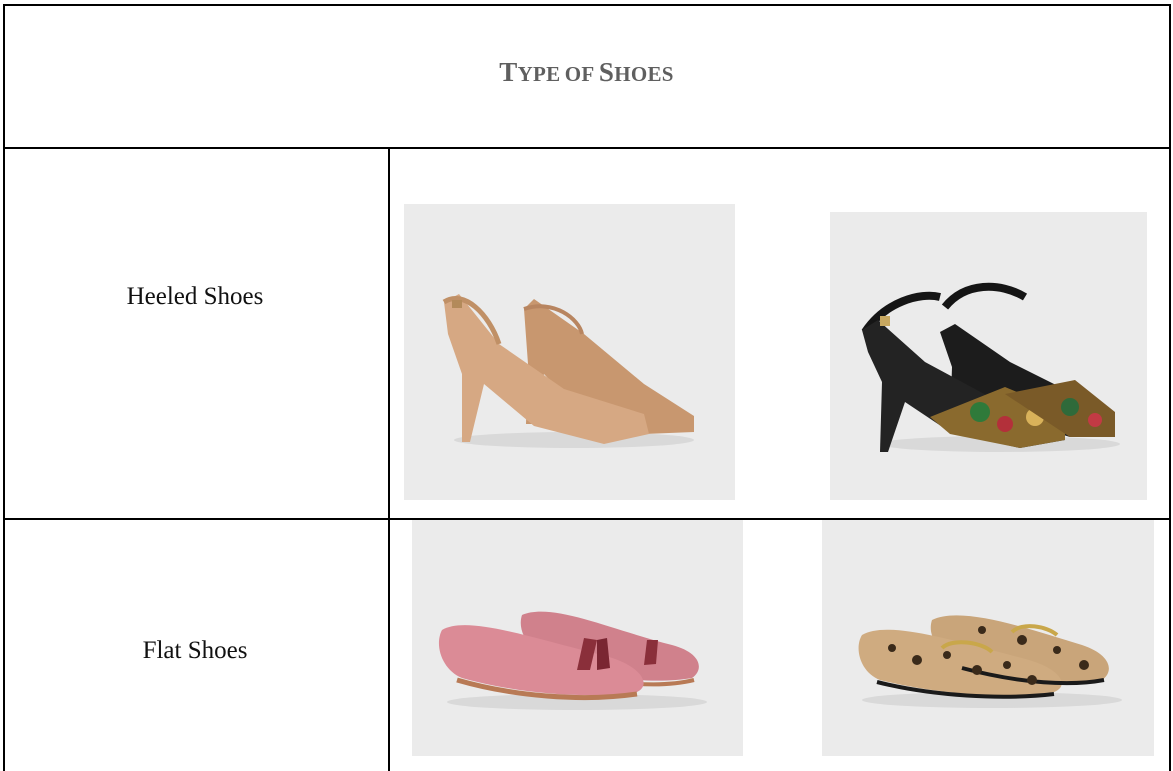  Describe the element at coordinates (988, 638) in the screenshot. I see `leopard-print-loafers-image` at that location.